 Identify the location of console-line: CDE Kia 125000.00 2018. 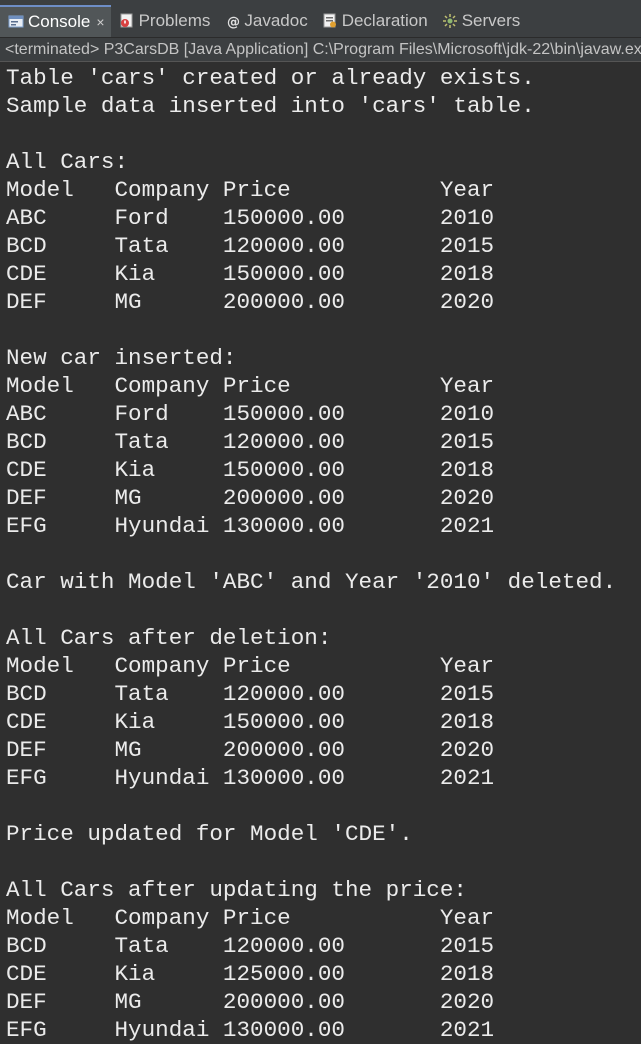
(250, 974).